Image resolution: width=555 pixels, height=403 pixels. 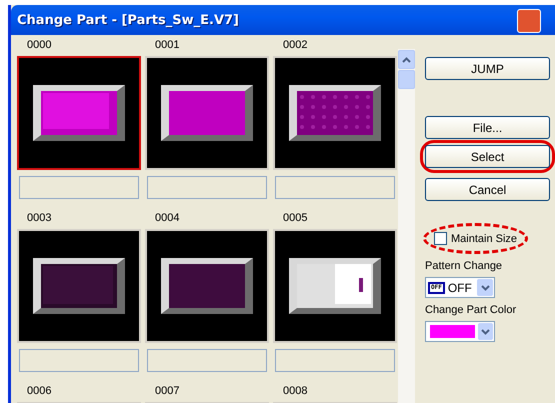 What do you see at coordinates (460, 287) in the screenshot?
I see `pattern-change-value: OFF` at bounding box center [460, 287].